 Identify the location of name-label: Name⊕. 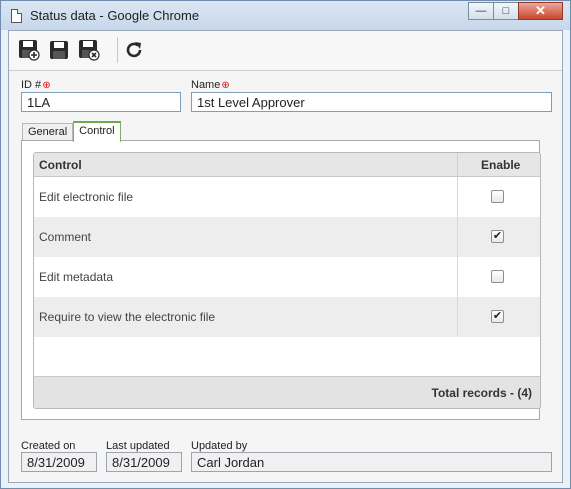
(210, 85).